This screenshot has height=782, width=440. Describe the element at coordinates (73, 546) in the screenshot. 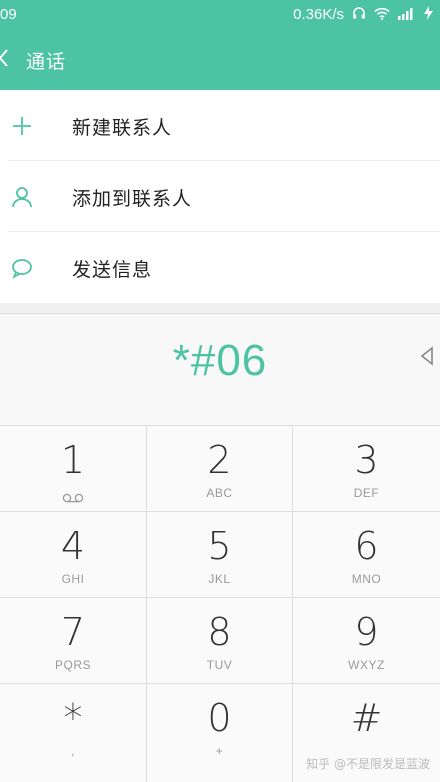

I see `key-digit: 4` at that location.